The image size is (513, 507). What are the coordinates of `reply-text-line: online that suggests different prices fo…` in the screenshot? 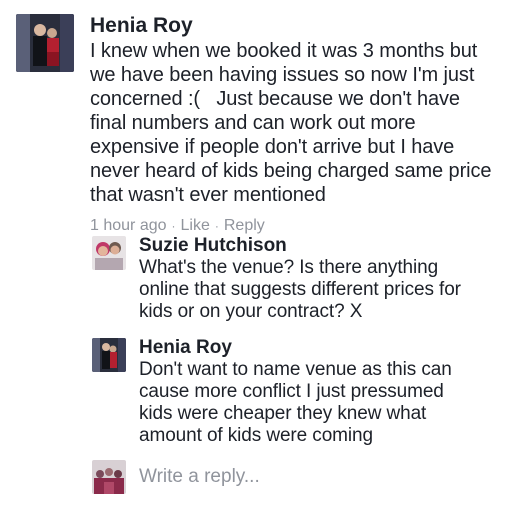 It's located at (300, 289).